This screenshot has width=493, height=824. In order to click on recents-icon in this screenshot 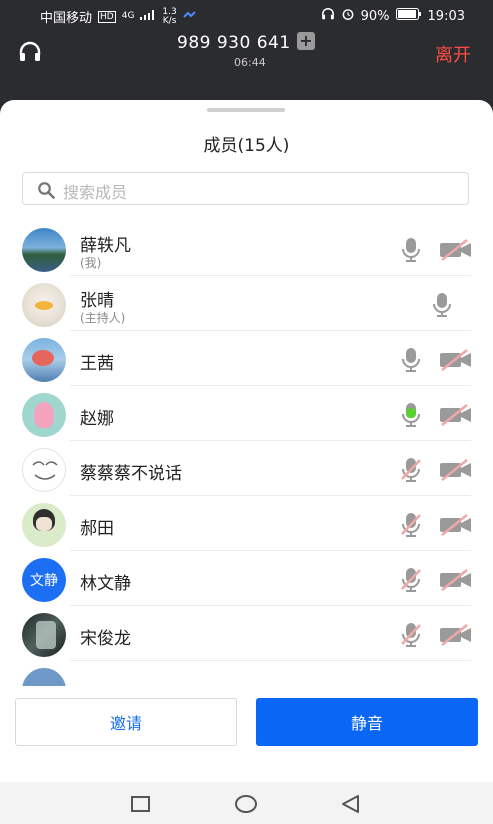, I will do `click(141, 804)`.